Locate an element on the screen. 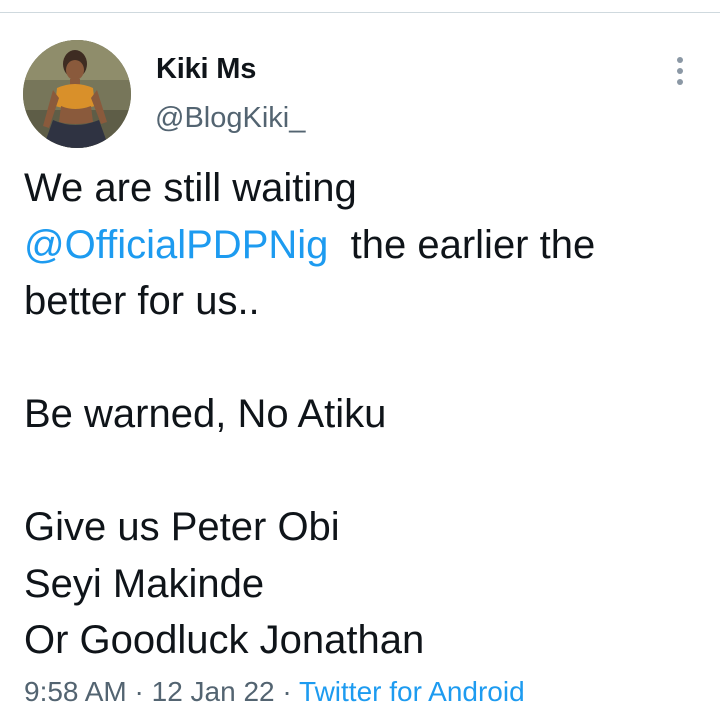  avatar is located at coordinates (77, 94).